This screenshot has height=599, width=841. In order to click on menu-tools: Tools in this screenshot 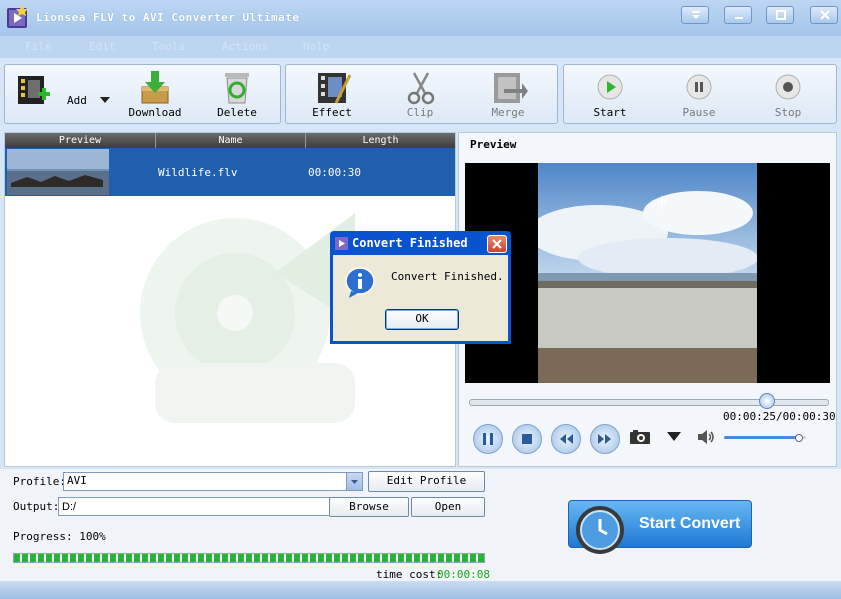, I will do `click(168, 46)`.